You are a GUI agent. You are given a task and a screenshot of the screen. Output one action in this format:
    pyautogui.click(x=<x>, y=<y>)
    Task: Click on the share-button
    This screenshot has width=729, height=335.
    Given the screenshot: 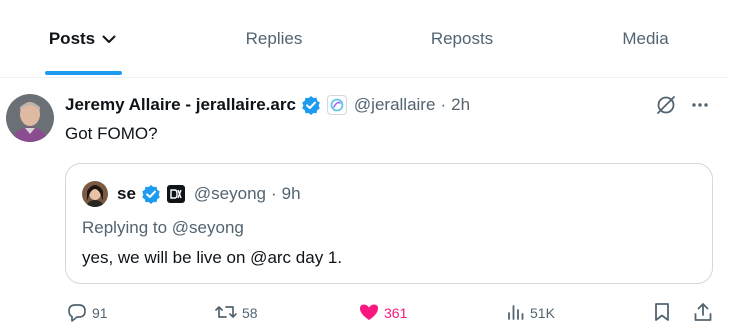 What is the action you would take?
    pyautogui.click(x=703, y=313)
    